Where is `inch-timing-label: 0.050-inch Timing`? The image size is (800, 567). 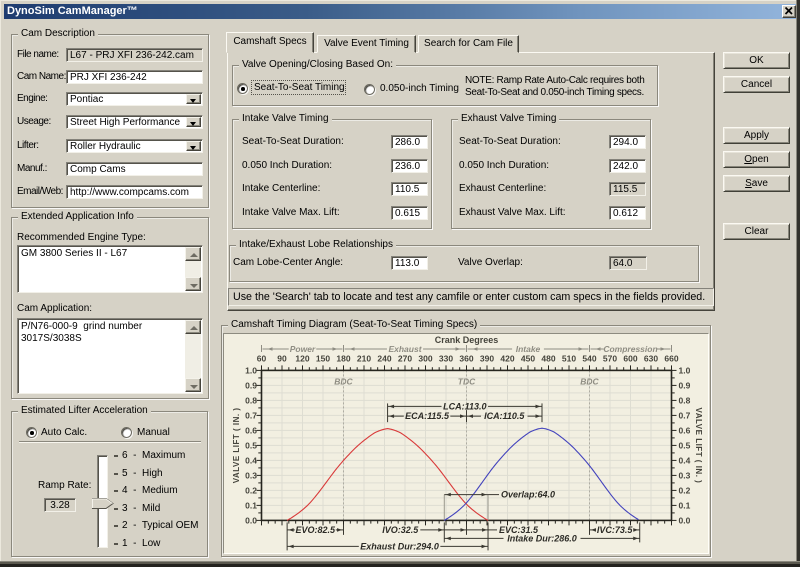
inch-timing-label: 0.050-inch Timing is located at coordinates (419, 88).